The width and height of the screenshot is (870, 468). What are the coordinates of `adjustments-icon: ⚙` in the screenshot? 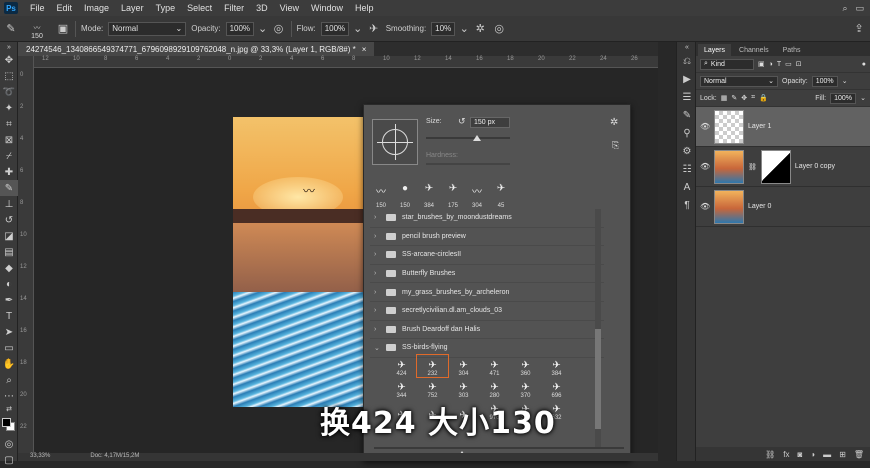 It's located at (687, 151).